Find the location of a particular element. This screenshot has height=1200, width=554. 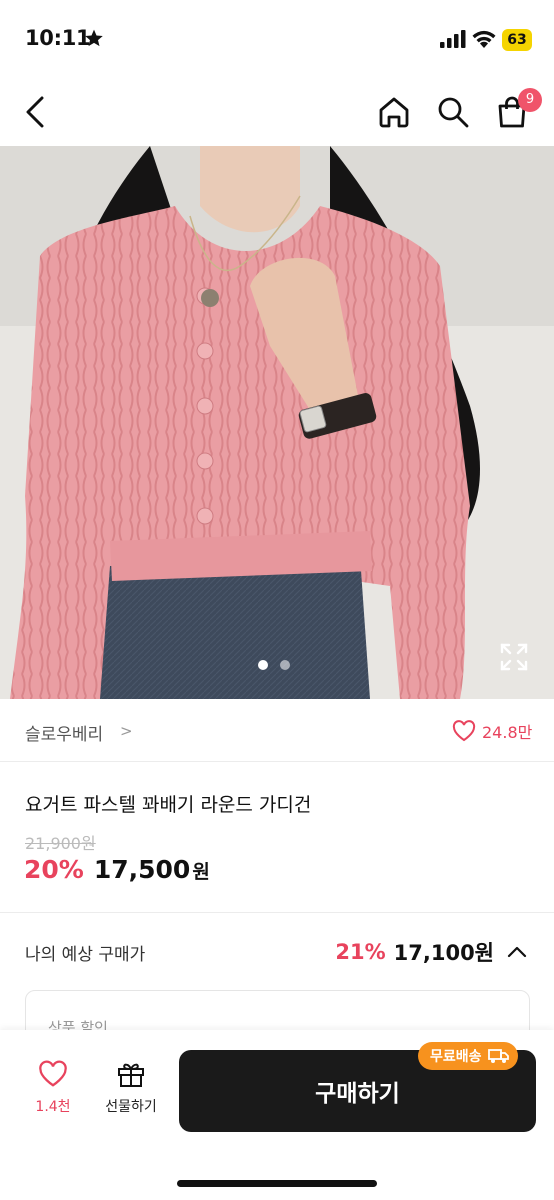

expected-discount-rate: 21% is located at coordinates (360, 952).